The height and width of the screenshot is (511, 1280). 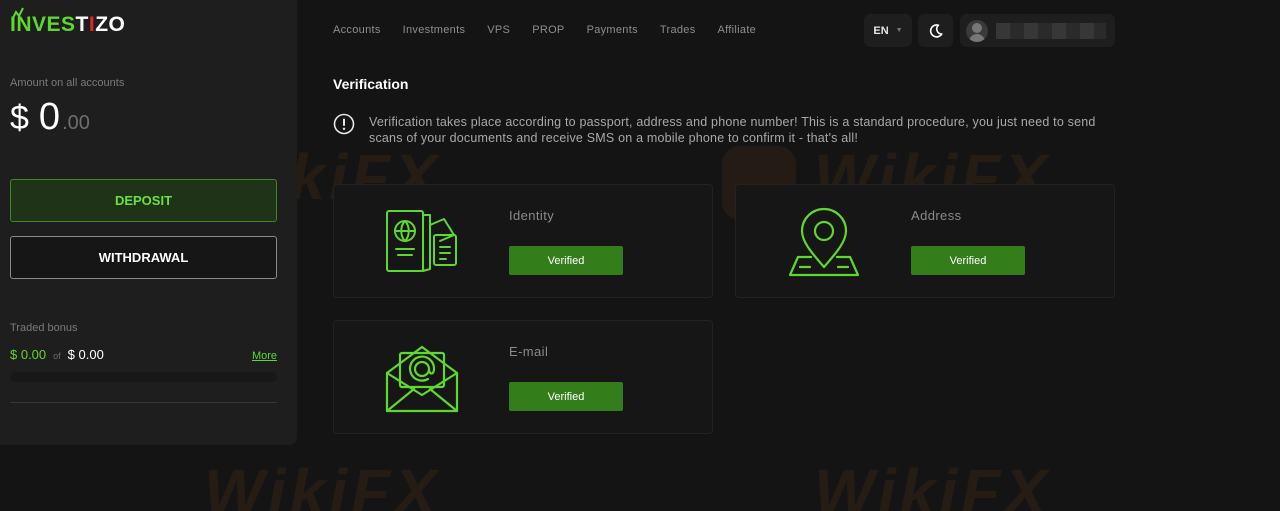 What do you see at coordinates (737, 30) in the screenshot?
I see `nav-affiliate: Affiliate` at bounding box center [737, 30].